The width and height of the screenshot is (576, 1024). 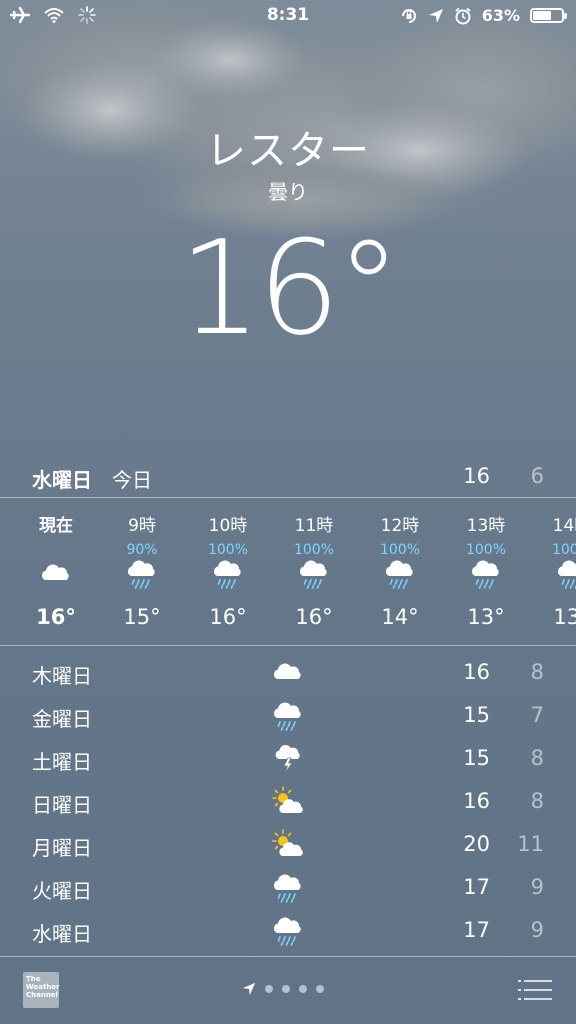 I want to click on hour-temp: 15°, so click(x=142, y=617).